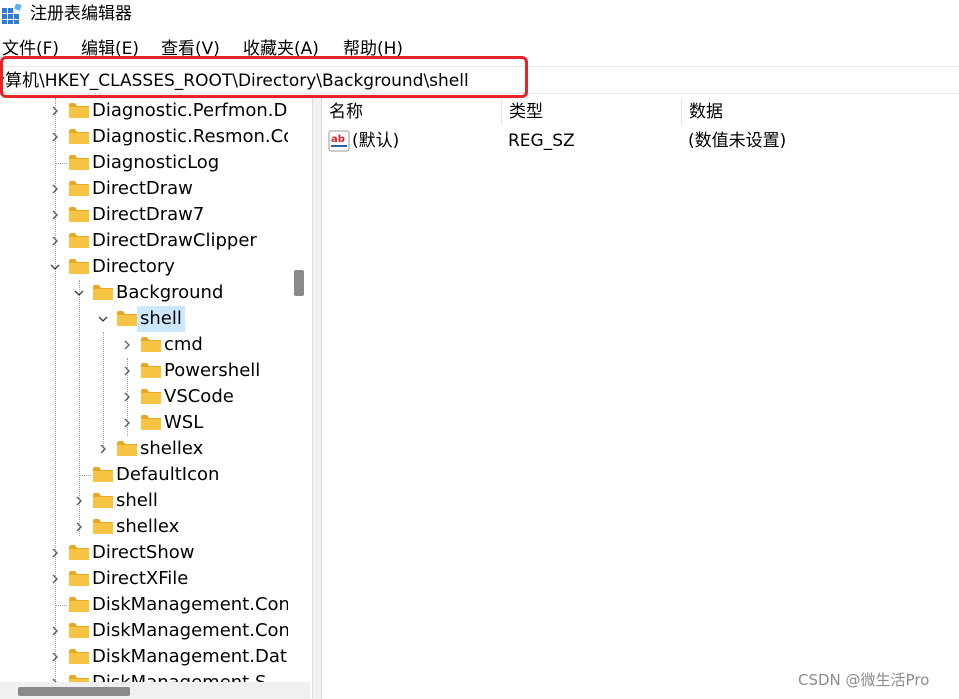  Describe the element at coordinates (30, 49) in the screenshot. I see `menu-file: 文件(F)` at that location.